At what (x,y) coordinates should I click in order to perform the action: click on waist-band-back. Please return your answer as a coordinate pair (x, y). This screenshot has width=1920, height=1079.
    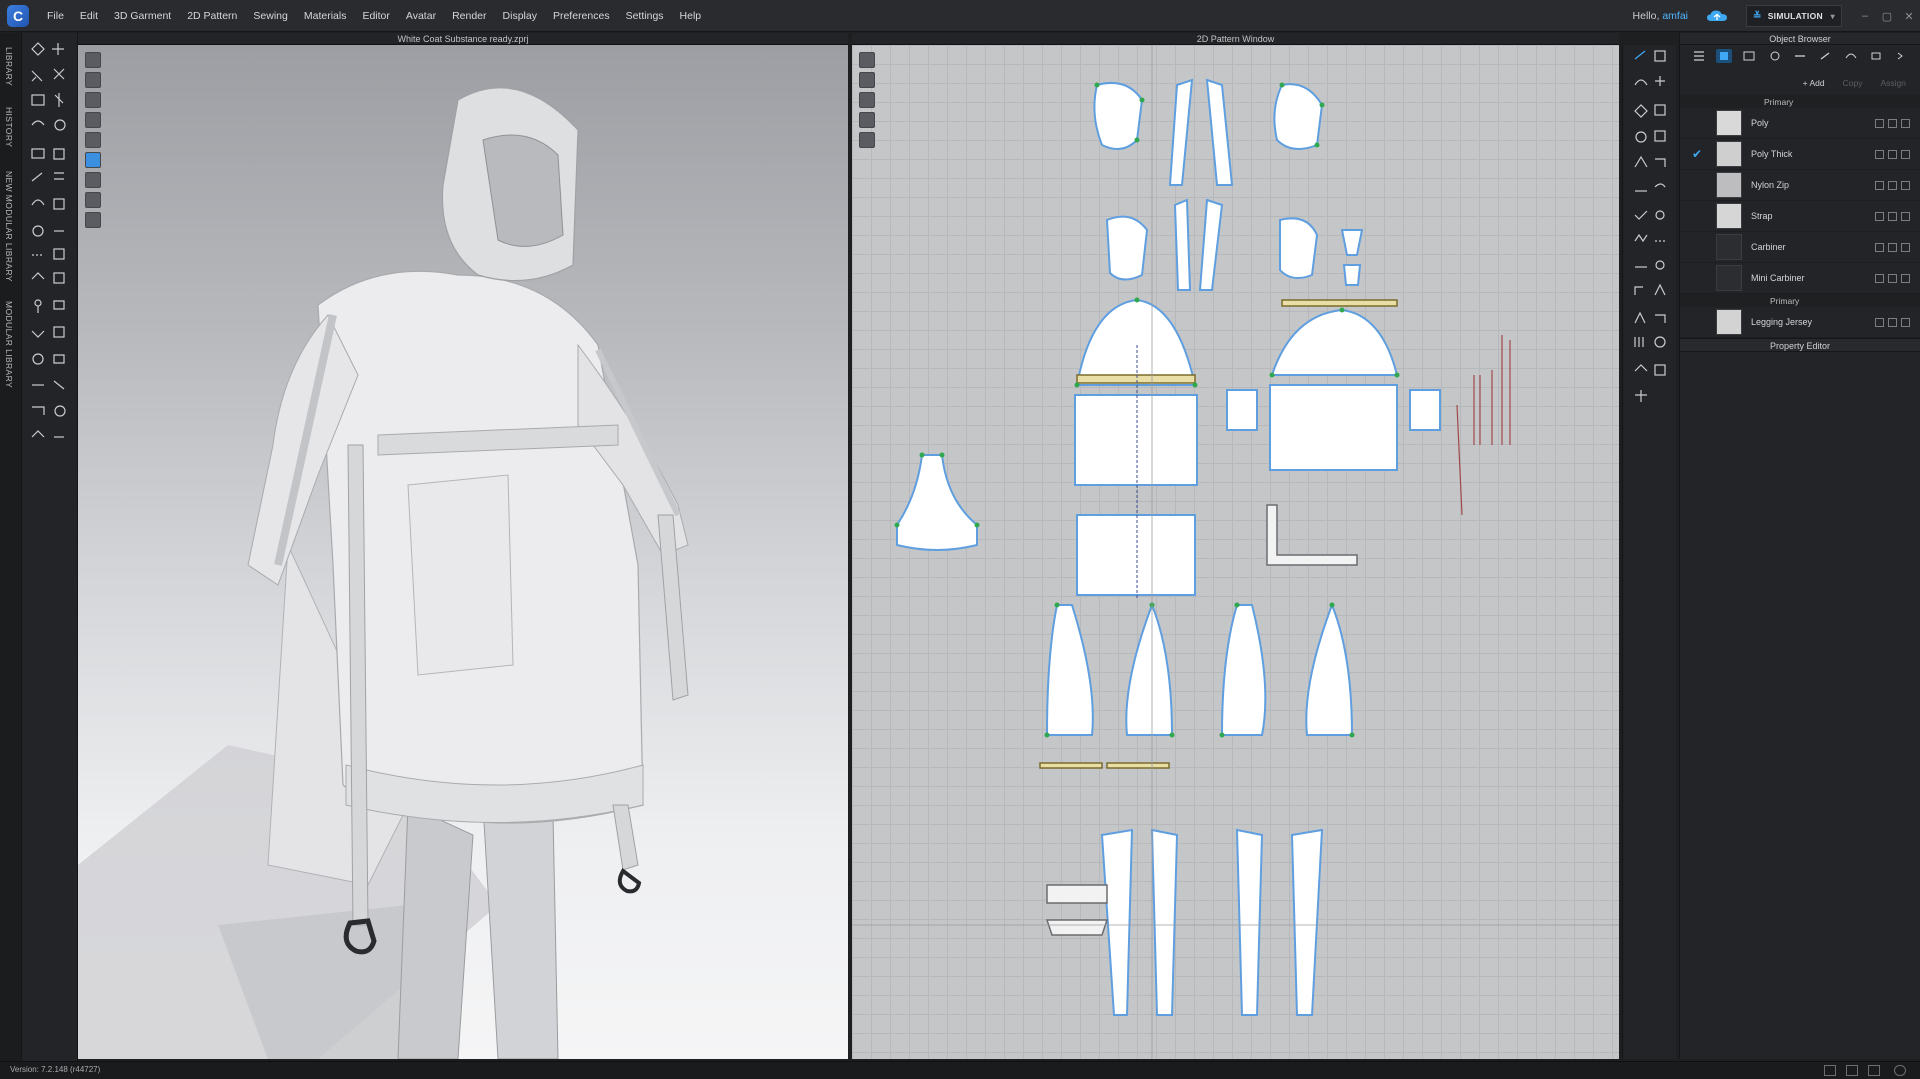
    Looking at the image, I should click on (1136, 379).